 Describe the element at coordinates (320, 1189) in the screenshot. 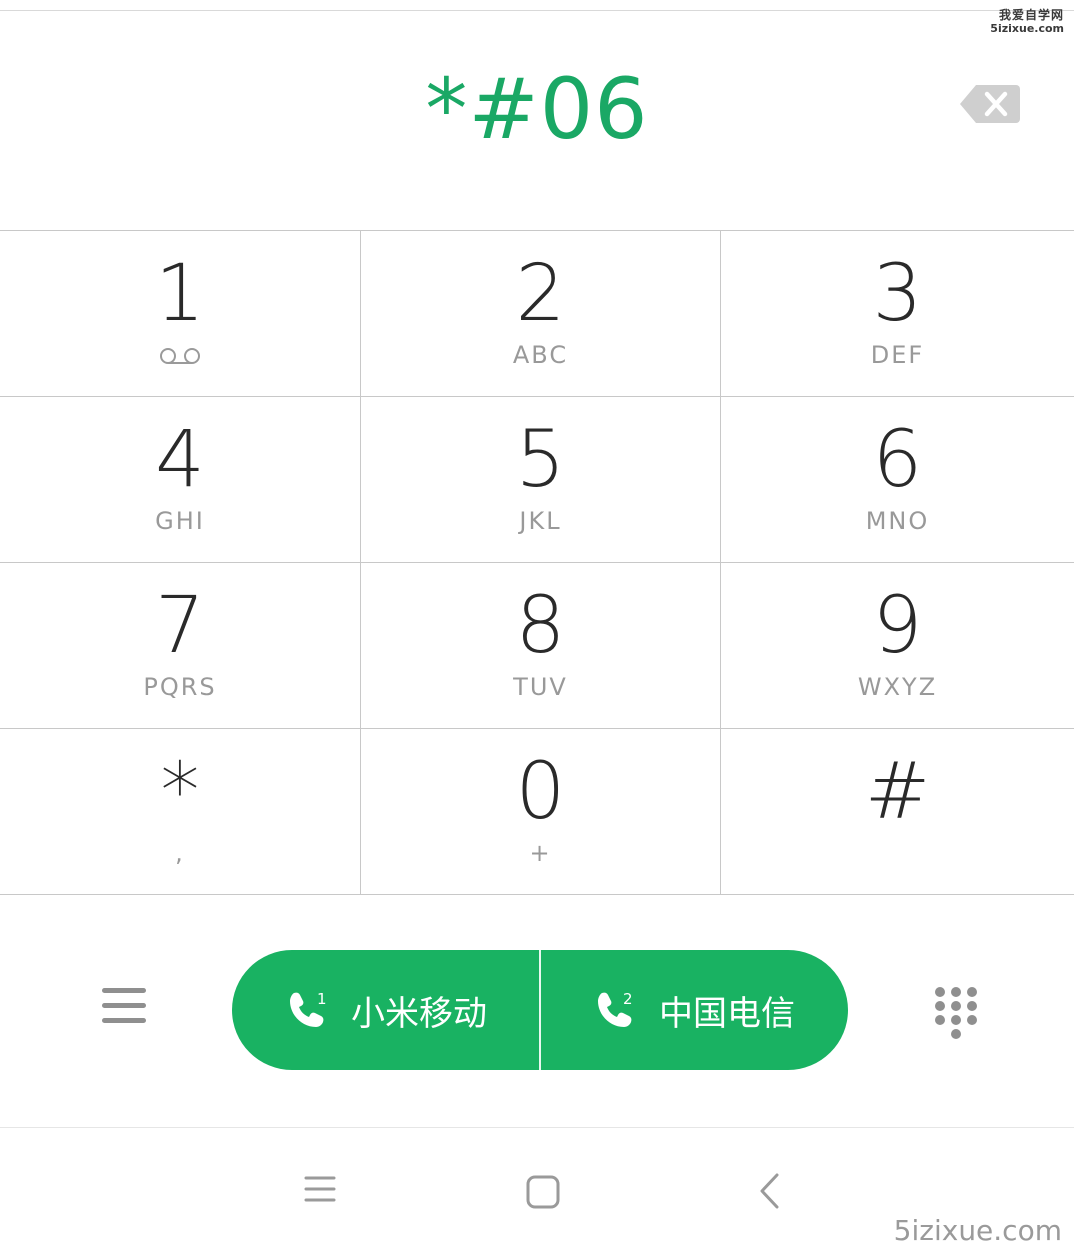

I see `nav-menu-icon` at that location.